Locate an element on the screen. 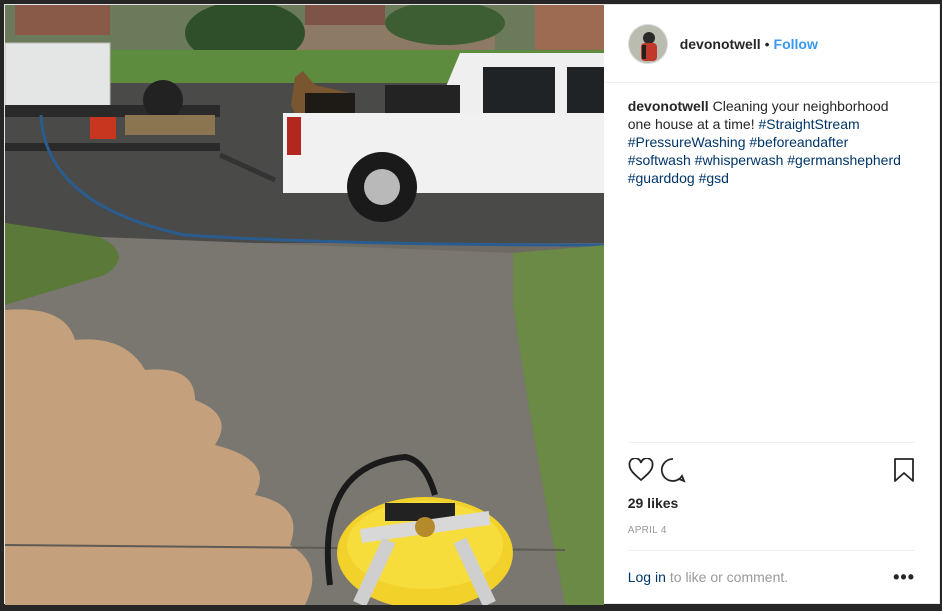 The height and width of the screenshot is (611, 942). post-date: APRIL 4 is located at coordinates (771, 523).